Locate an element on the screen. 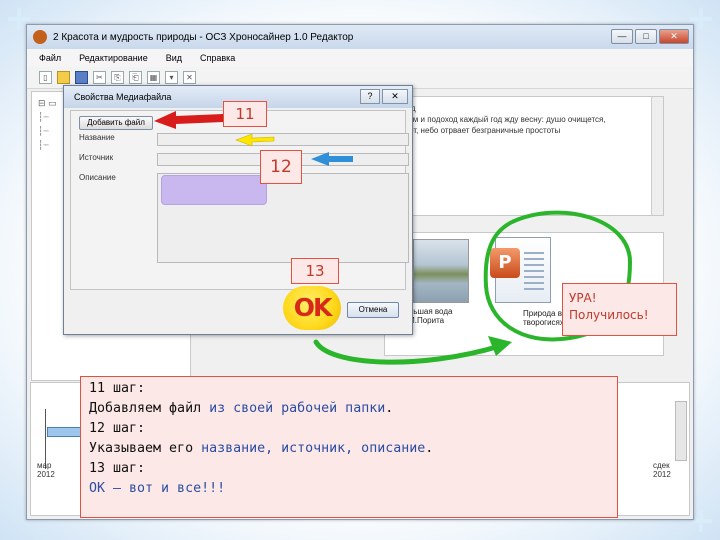 This screenshot has width=720, height=540. step-13-badge: 13 is located at coordinates (315, 271).